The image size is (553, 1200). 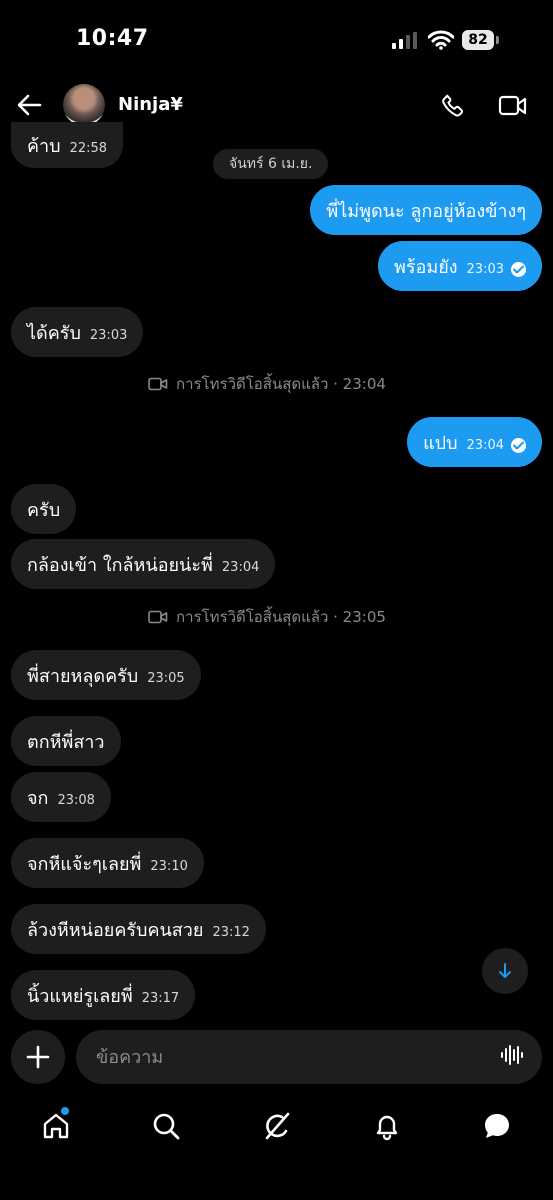 What do you see at coordinates (84, 864) in the screenshot?
I see `message-text: จกหีแจ้ะๆเลยพี่` at bounding box center [84, 864].